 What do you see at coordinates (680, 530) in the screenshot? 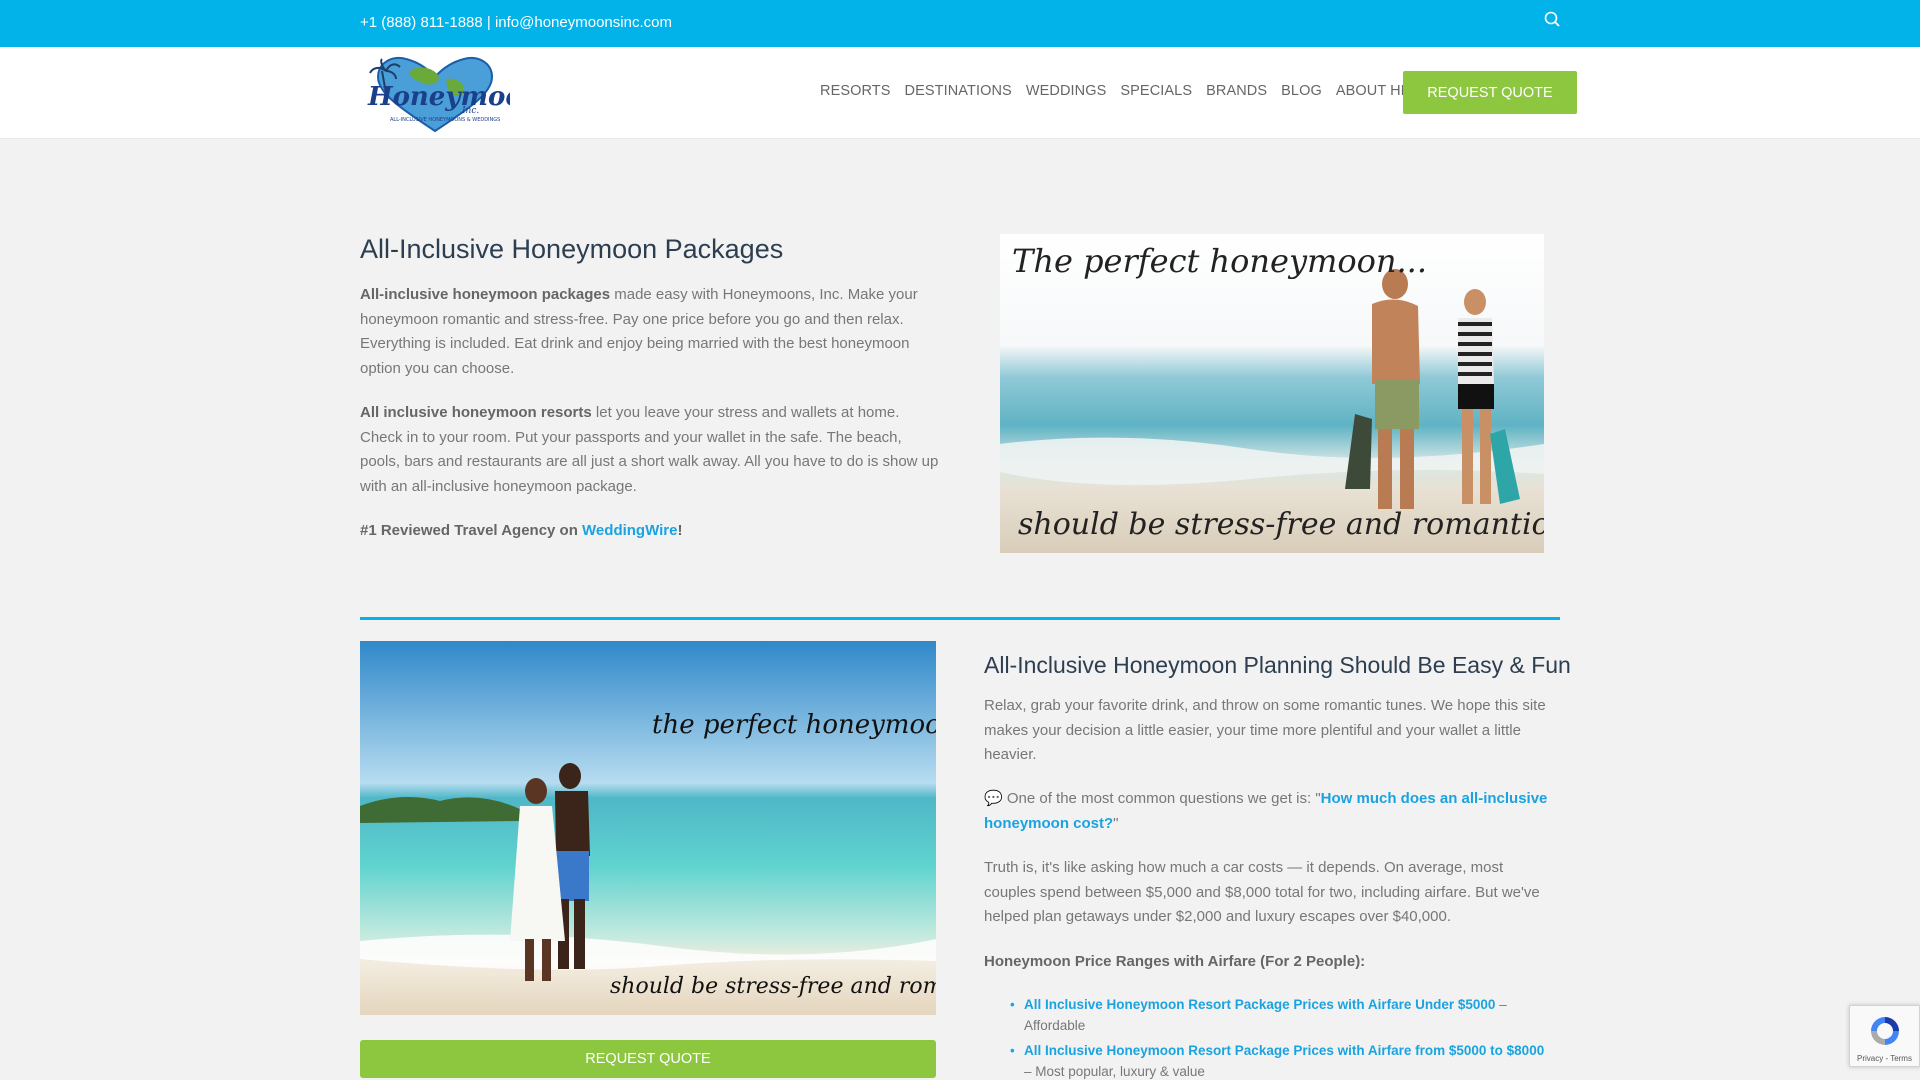
I see `exclamation: !` at bounding box center [680, 530].